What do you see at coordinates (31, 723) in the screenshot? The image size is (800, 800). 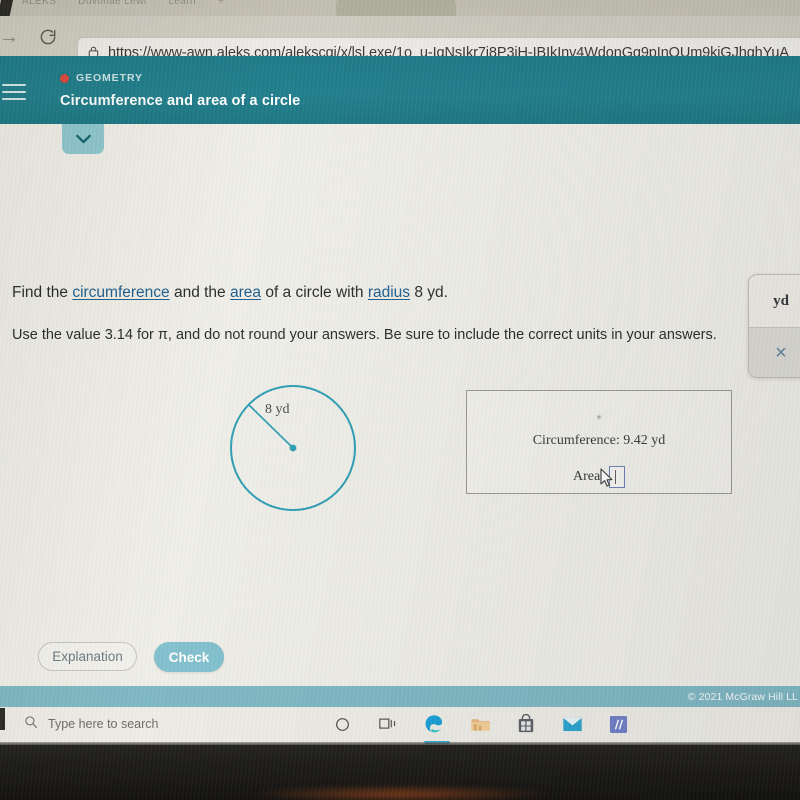 I see `search-icon` at bounding box center [31, 723].